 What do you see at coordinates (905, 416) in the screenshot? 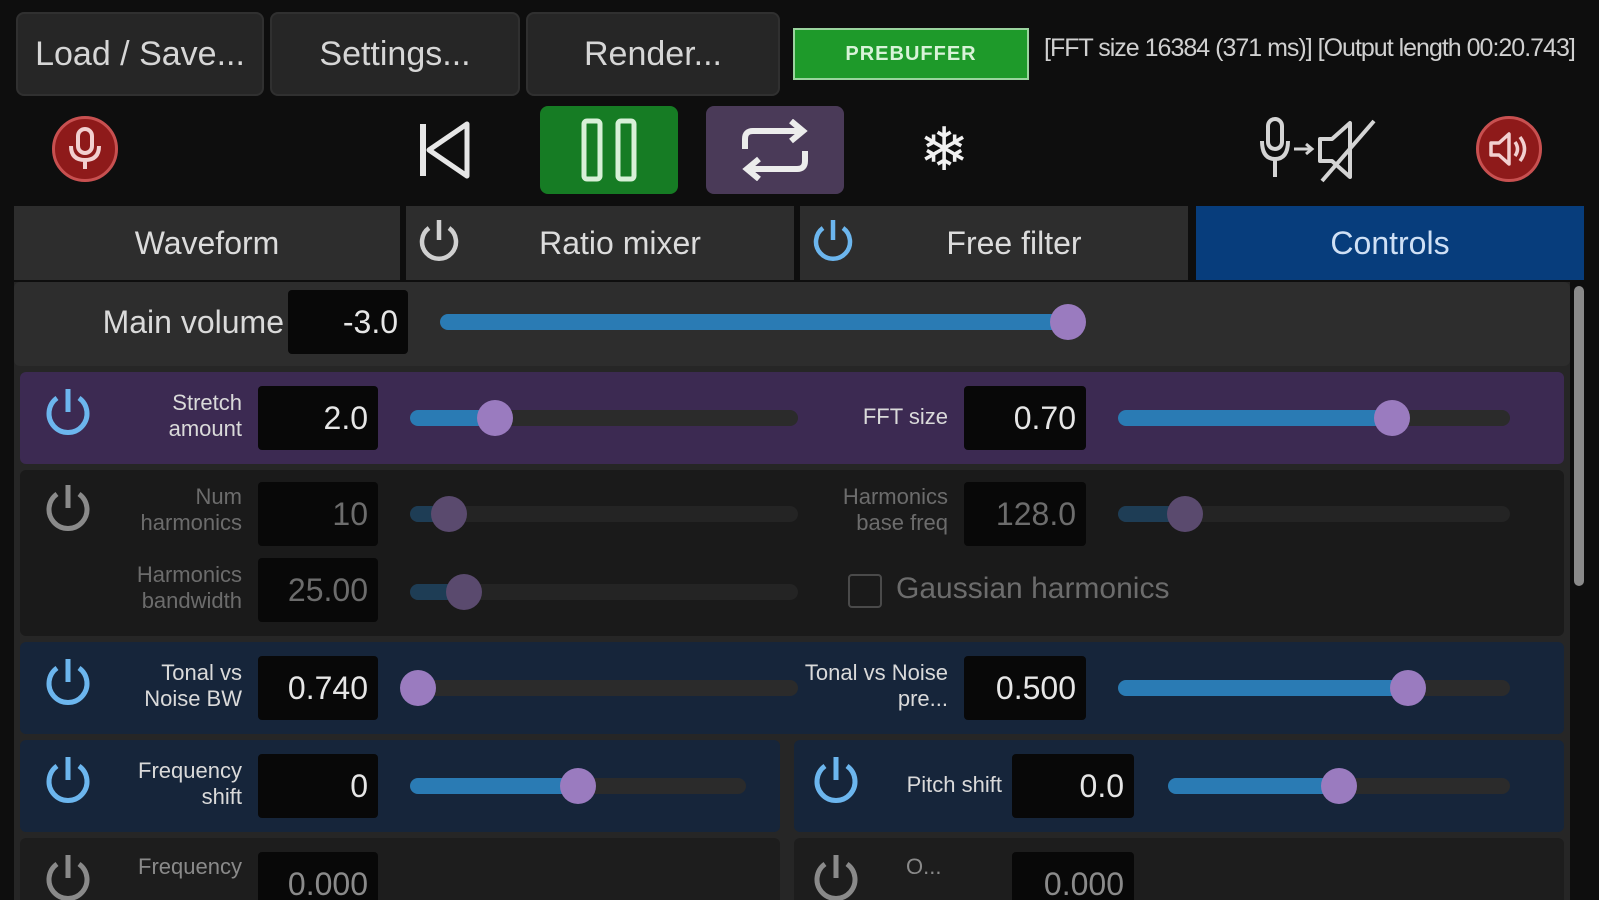
I see `fft-size-label: FFT size` at bounding box center [905, 416].